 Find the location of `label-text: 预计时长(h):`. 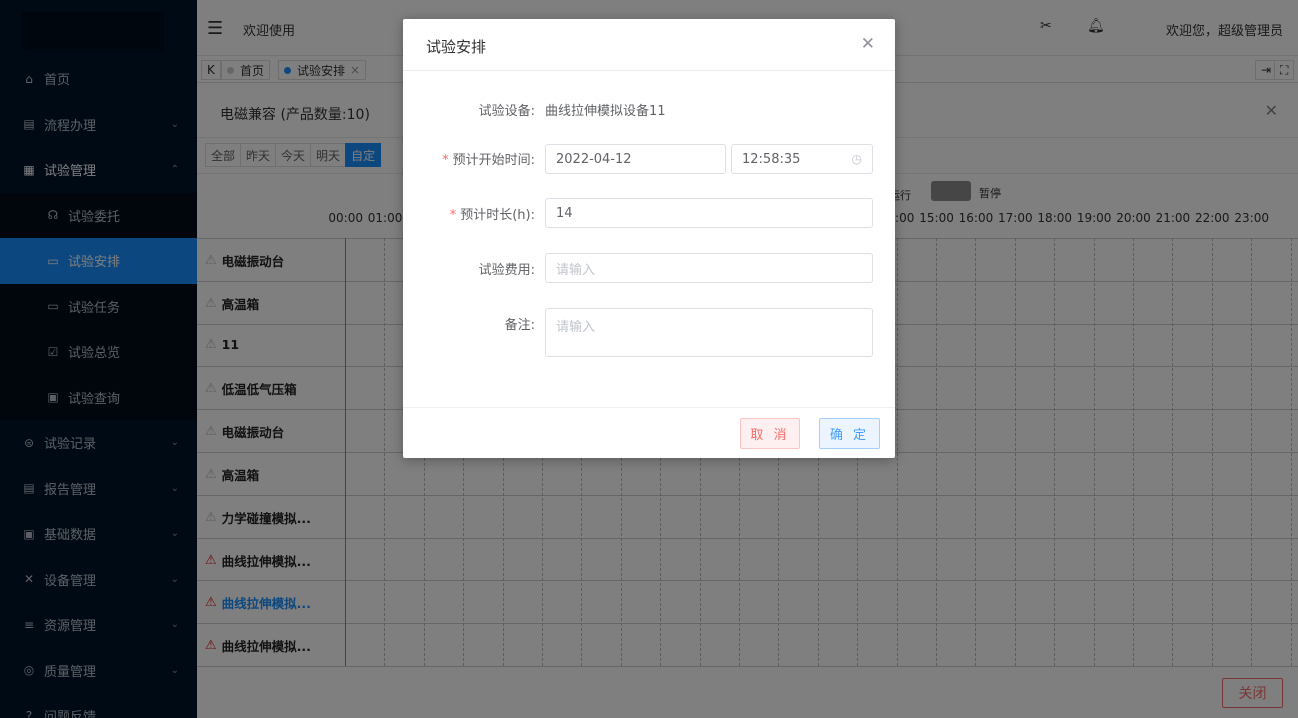

label-text: 预计时长(h): is located at coordinates (497, 215).